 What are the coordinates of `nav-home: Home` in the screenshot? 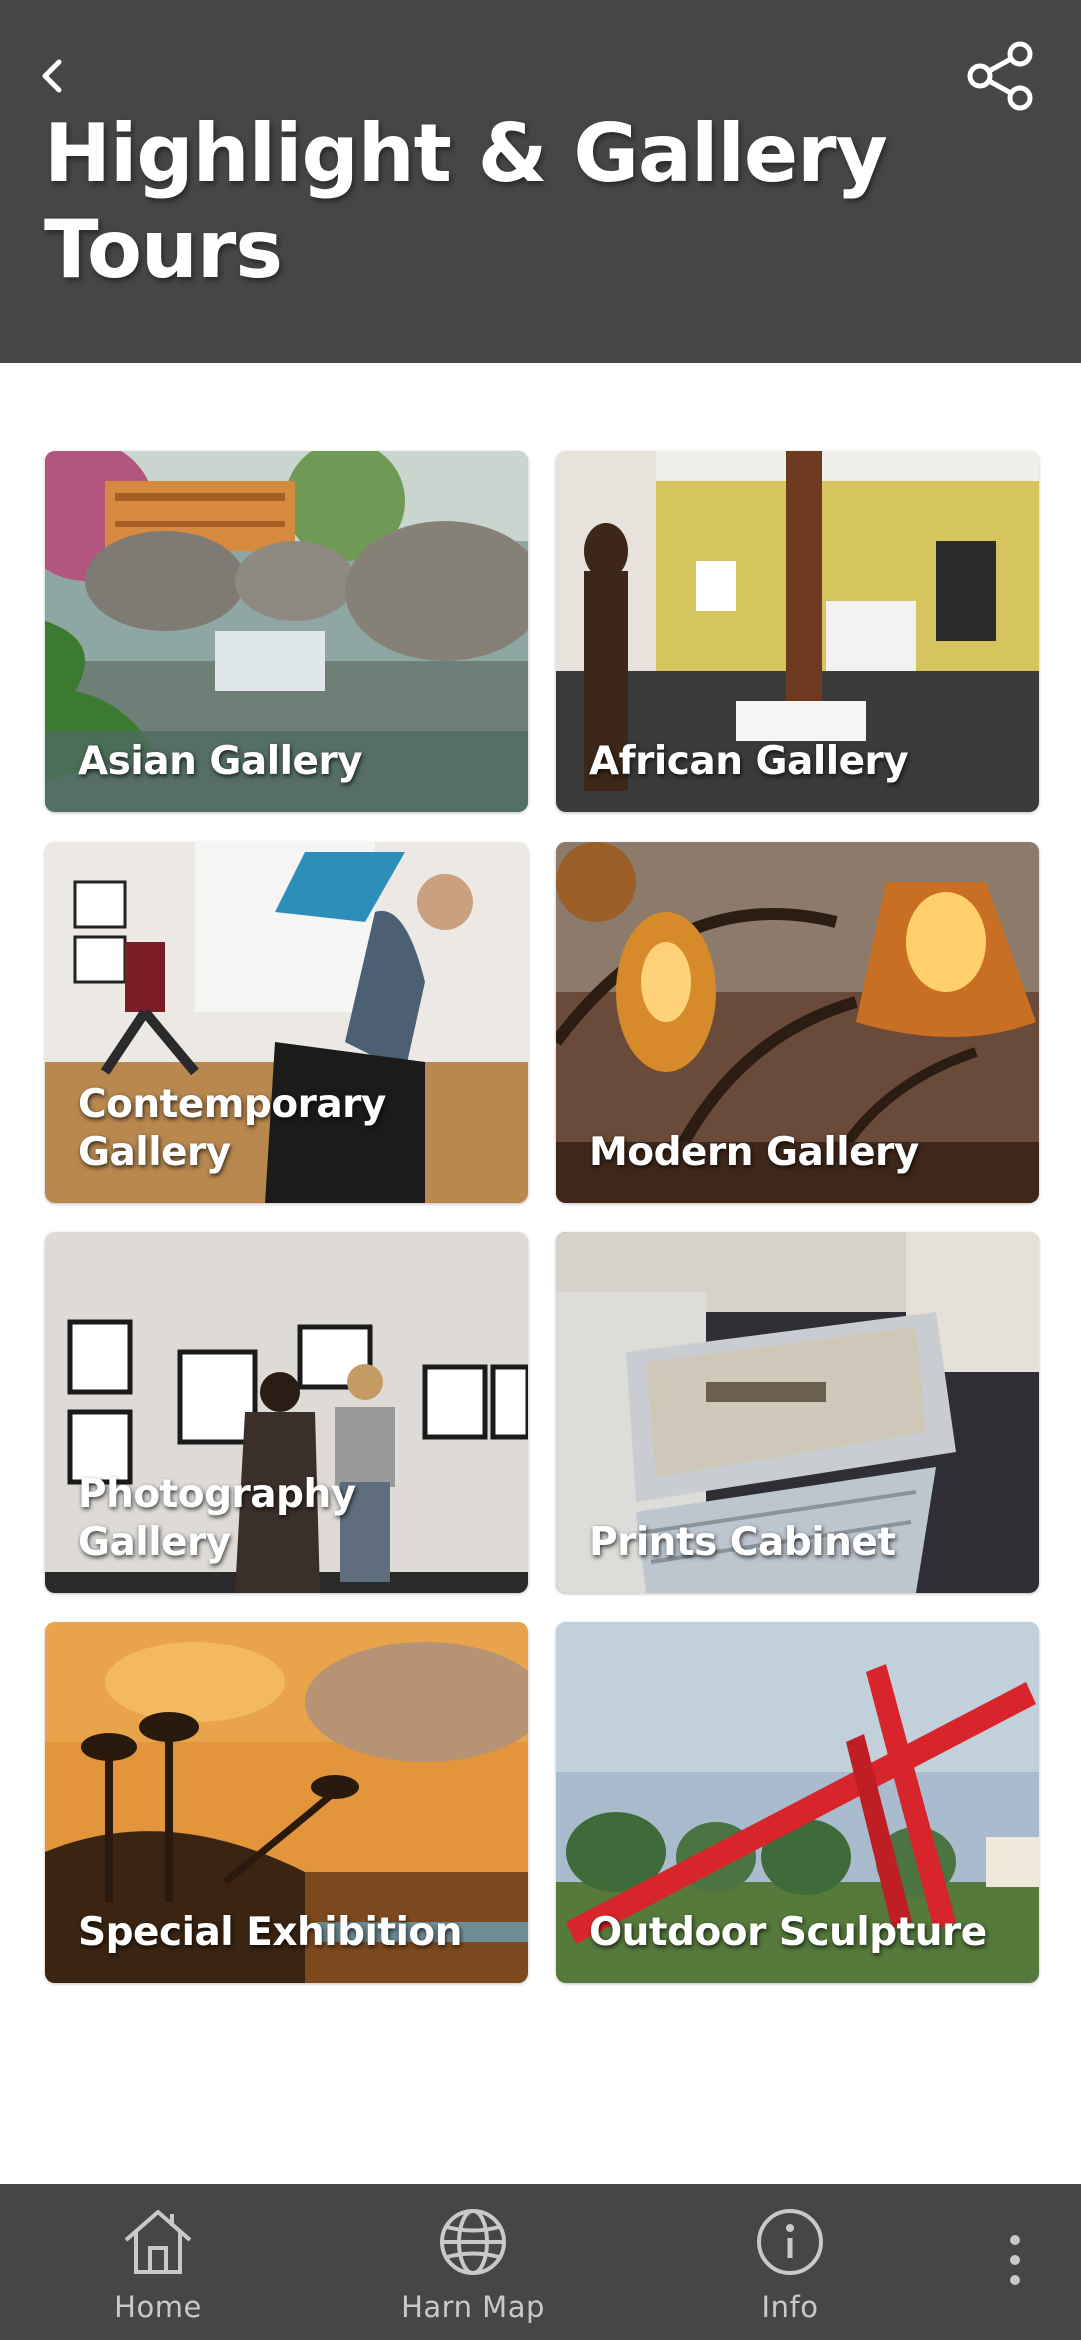 It's located at (158, 2266).